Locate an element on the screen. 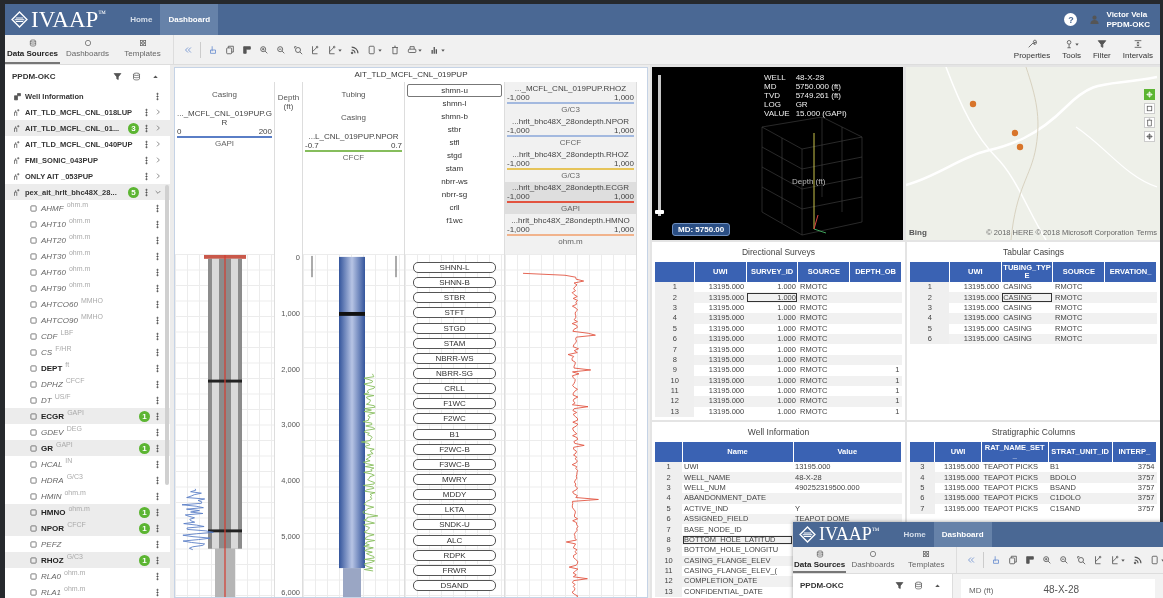  md-button: MD: 5750.00 is located at coordinates (701, 229).